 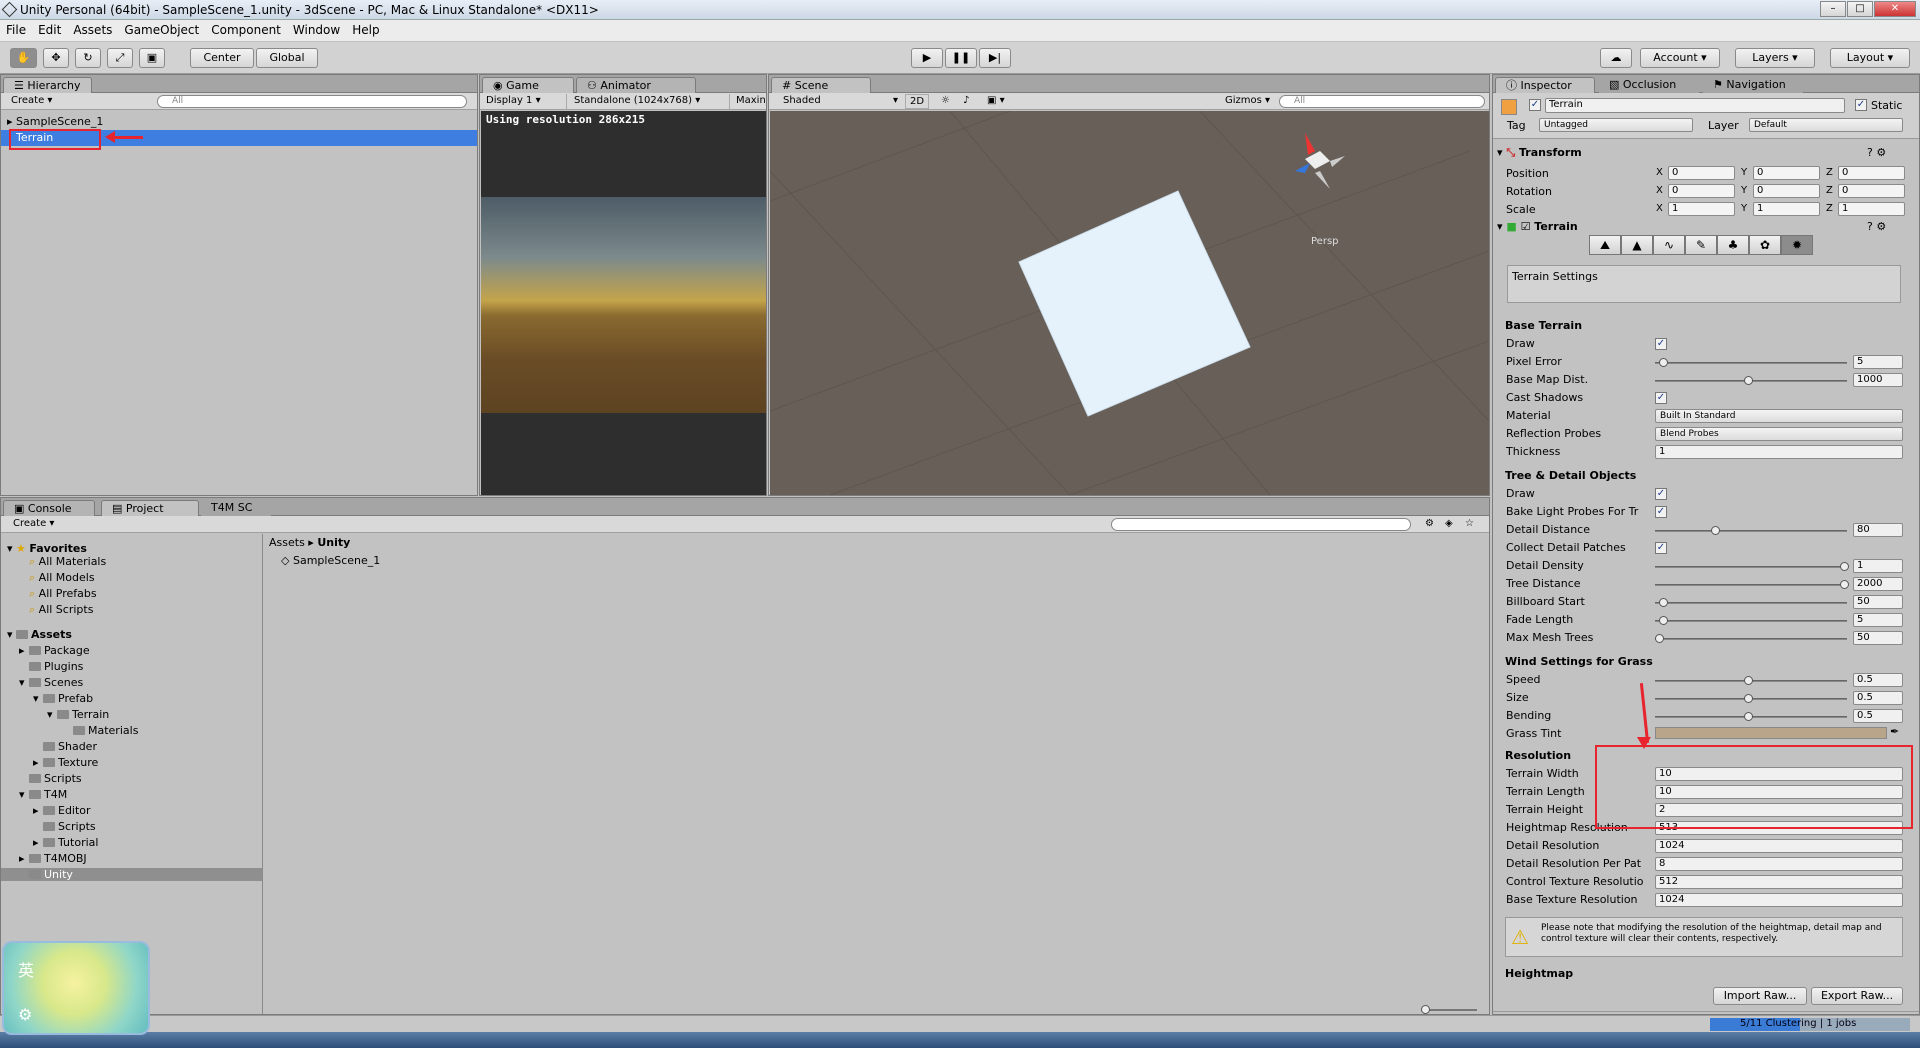 I want to click on maximize-button: □, so click(x=1860, y=9).